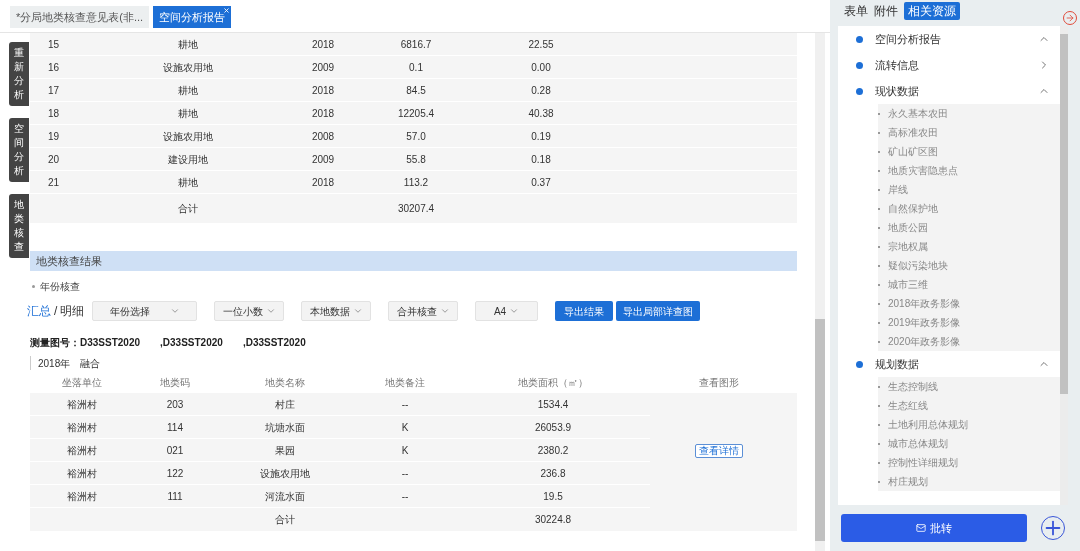 The image size is (1080, 551). Describe the element at coordinates (416, 136) in the screenshot. I see `table-cell-text: 57.0` at that location.